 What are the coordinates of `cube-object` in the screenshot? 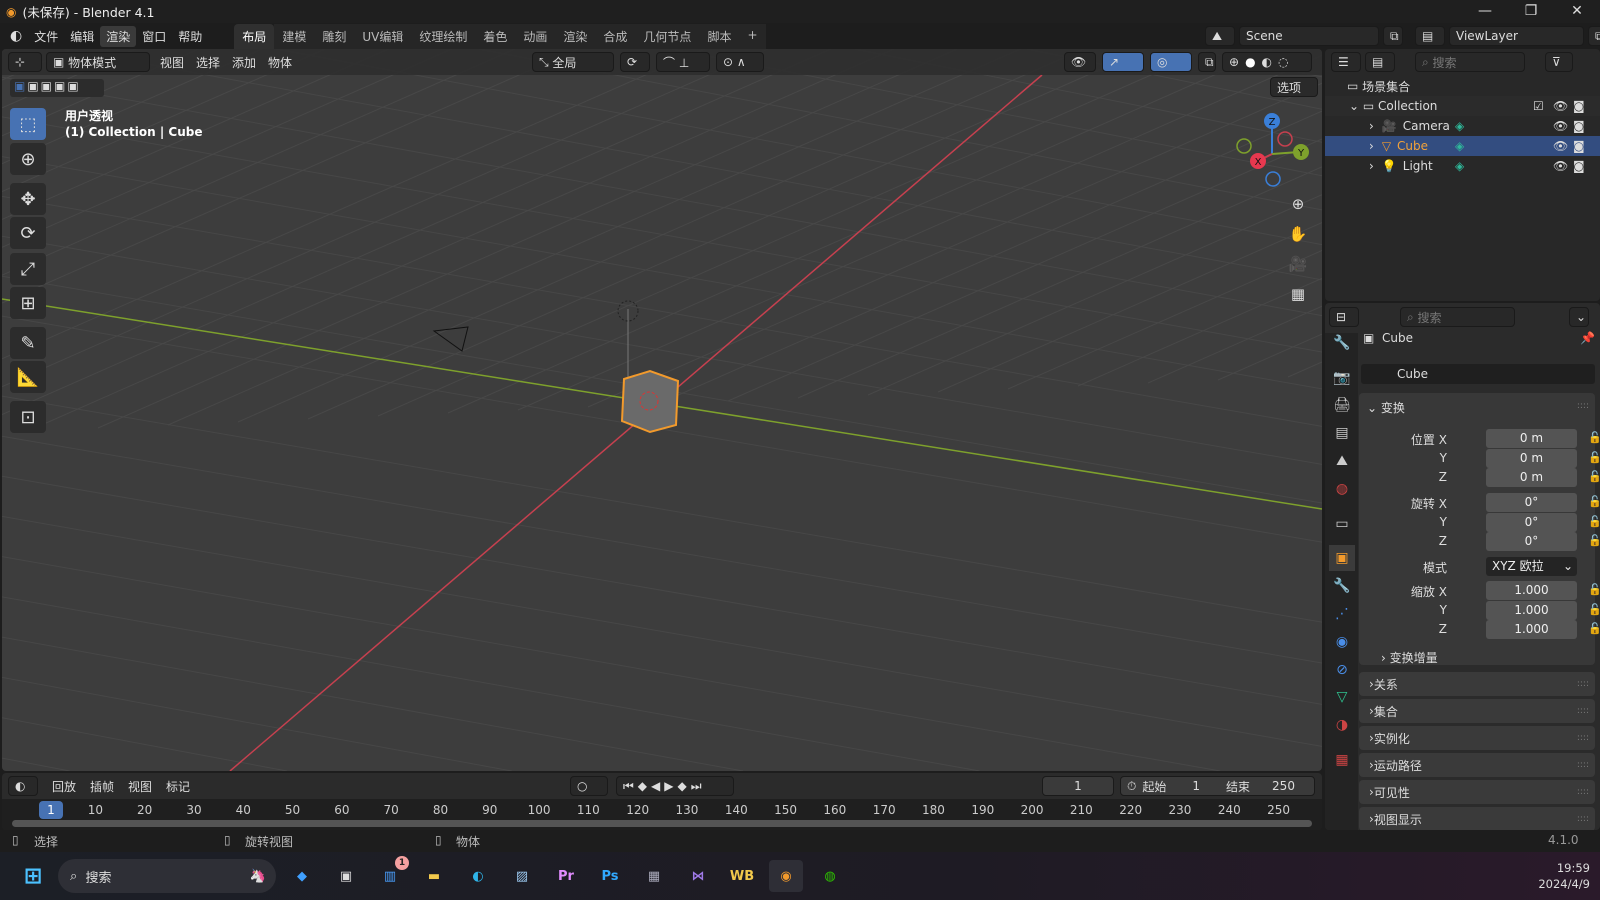 It's located at (650, 401).